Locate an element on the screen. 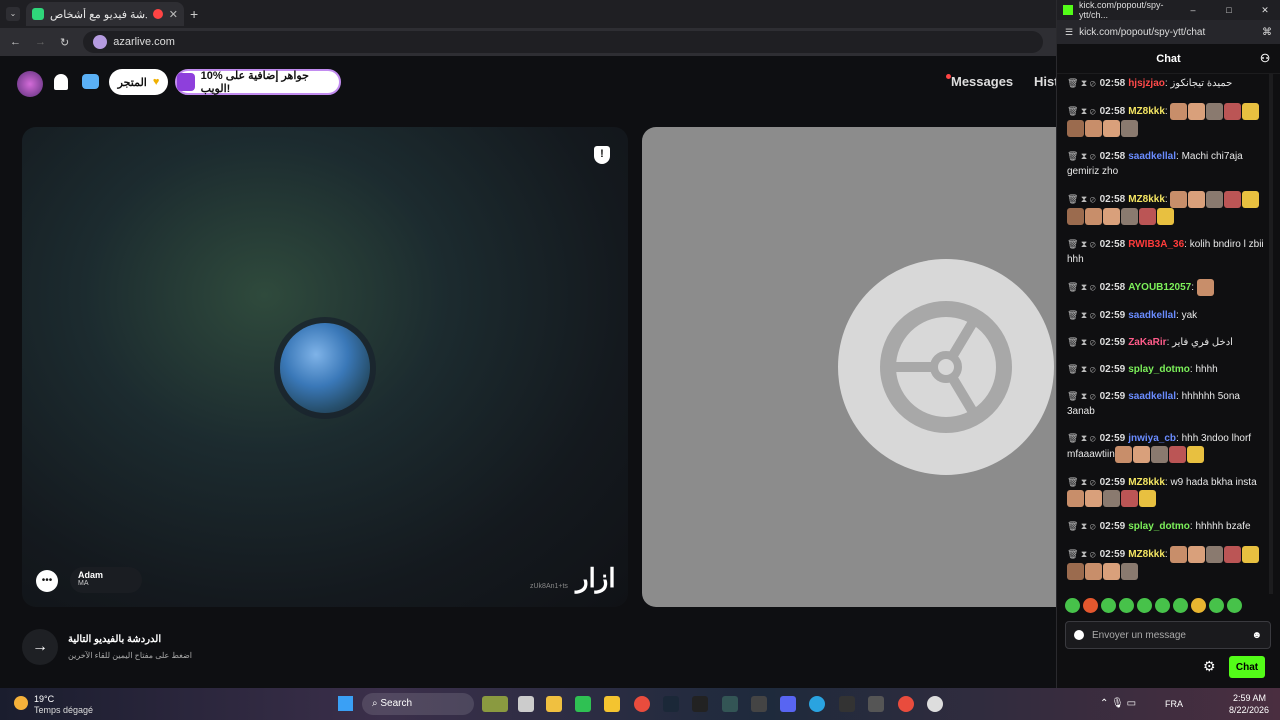  shop-button: المتجر ♥ is located at coordinates (138, 82).